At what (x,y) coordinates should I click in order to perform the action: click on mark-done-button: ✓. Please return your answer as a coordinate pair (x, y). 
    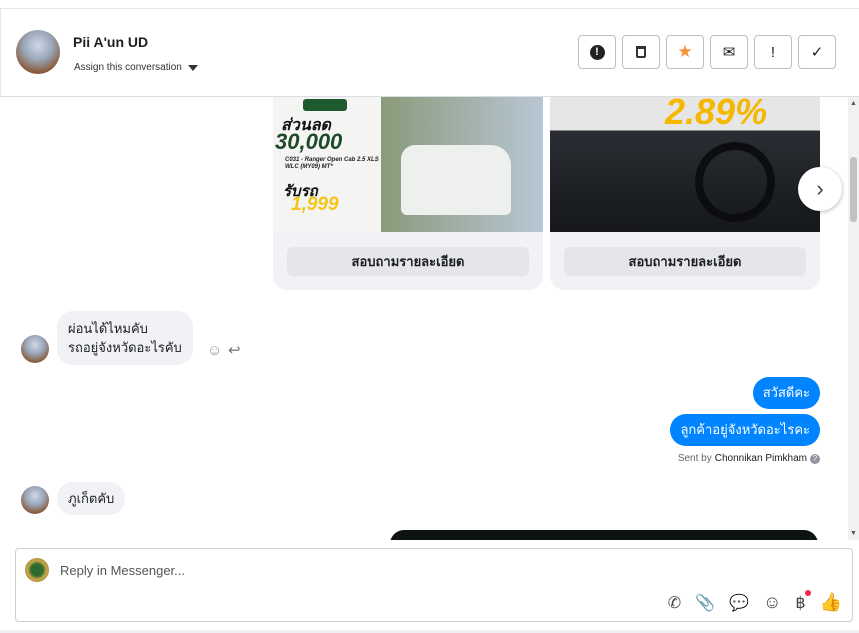
    Looking at the image, I should click on (817, 52).